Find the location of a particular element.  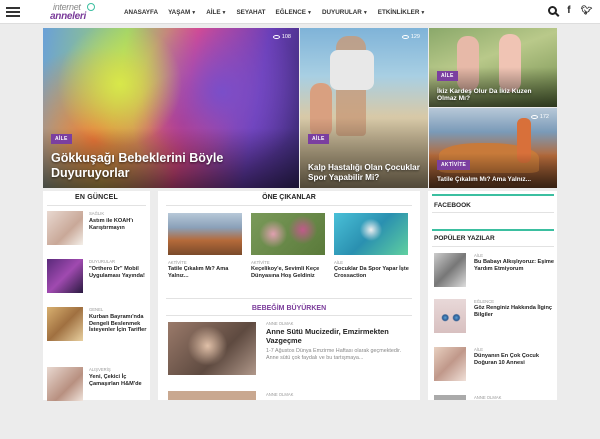

nav-item-etkinlikler: ETKİNLİKLER▼ is located at coordinates (402, 12).